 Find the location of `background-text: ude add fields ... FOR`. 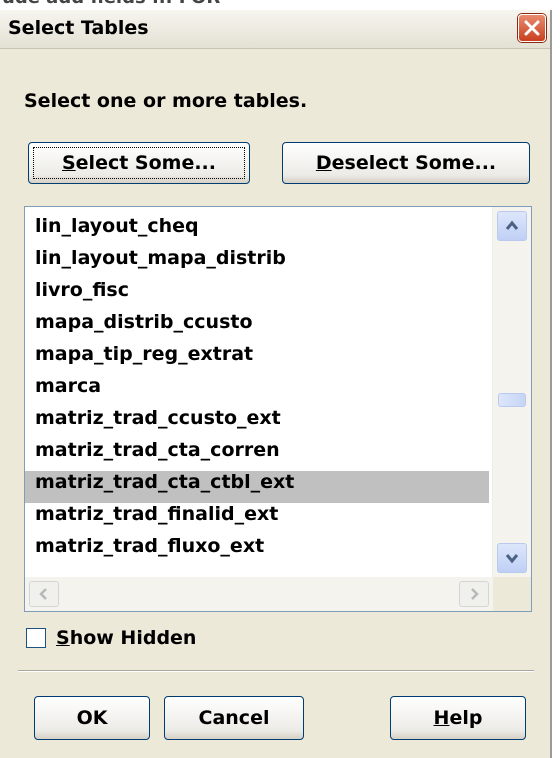

background-text: ude add fields ... FOR is located at coordinates (111, 4).